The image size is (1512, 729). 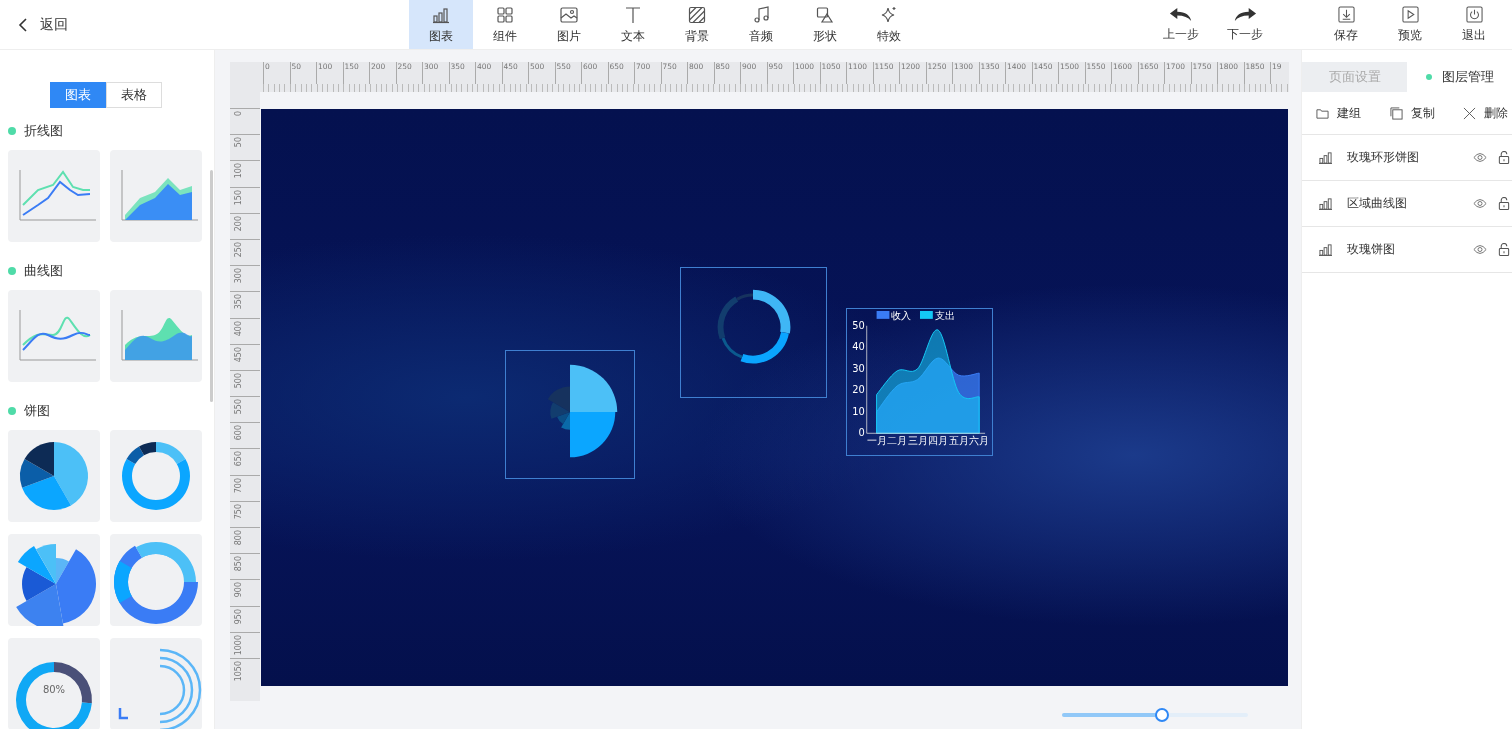 I want to click on toolbar-tab: 特效, so click(x=889, y=24).